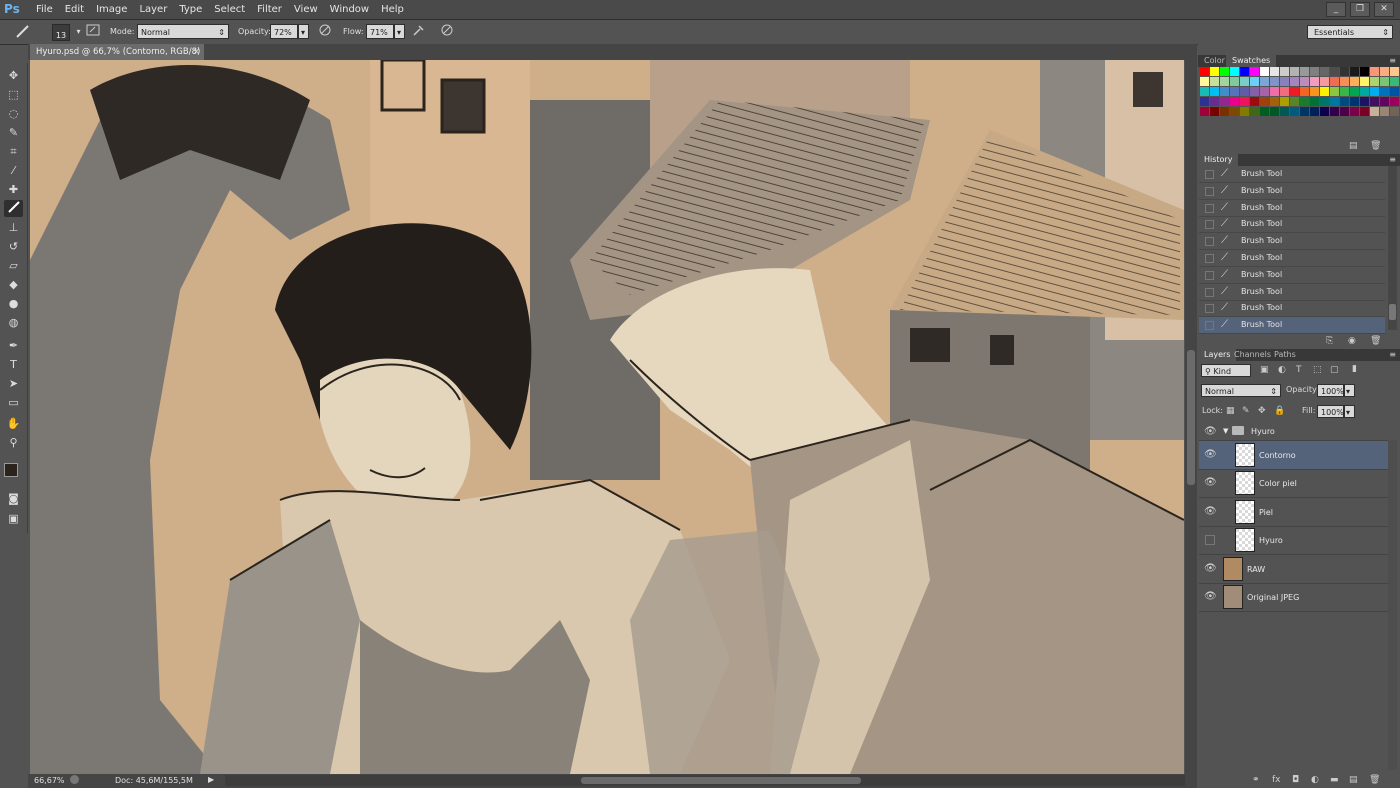 The image size is (1400, 788). What do you see at coordinates (1295, 780) in the screenshot?
I see `layer-mask-icon: ◘` at bounding box center [1295, 780].